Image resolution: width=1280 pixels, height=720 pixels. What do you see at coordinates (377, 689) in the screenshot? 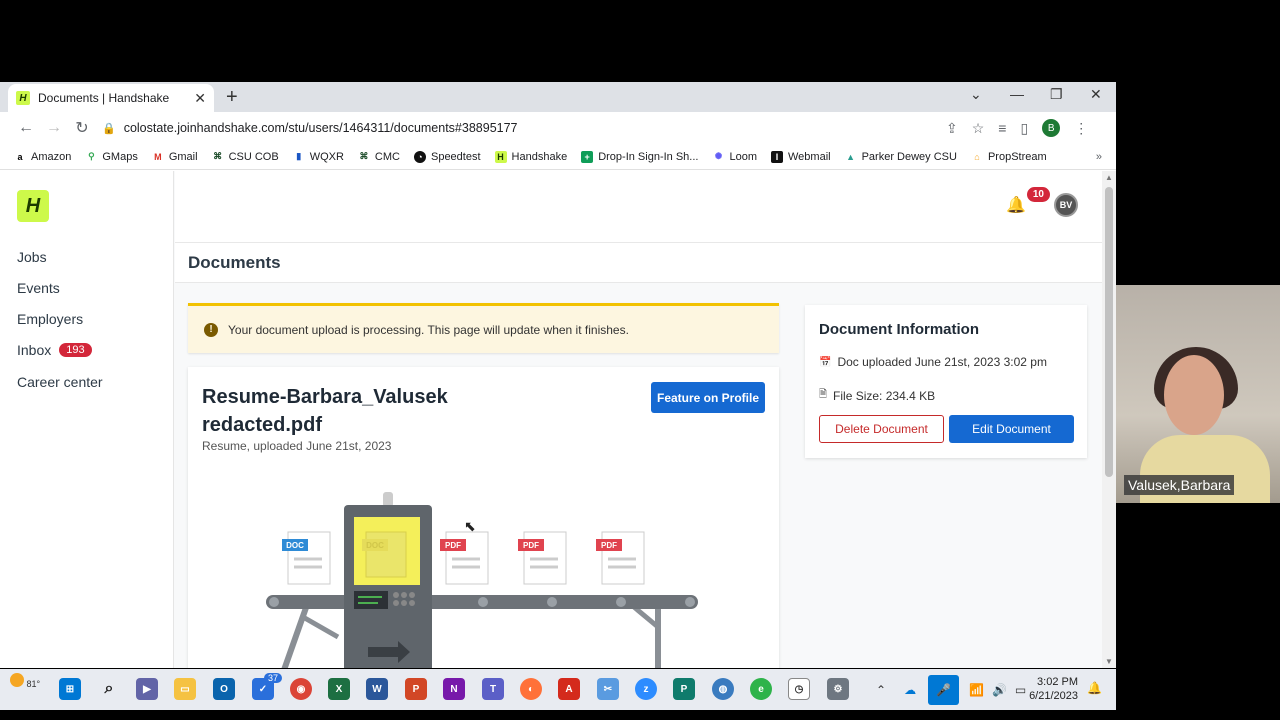
I see `word-icon: W` at bounding box center [377, 689].